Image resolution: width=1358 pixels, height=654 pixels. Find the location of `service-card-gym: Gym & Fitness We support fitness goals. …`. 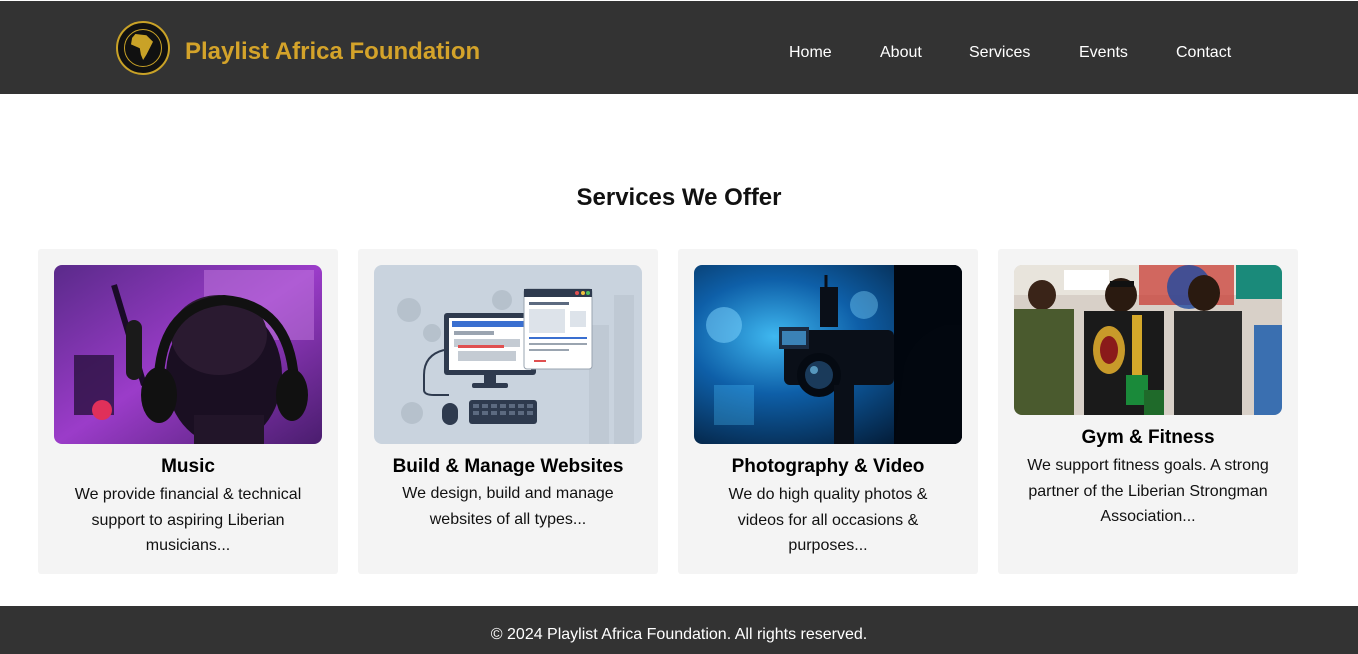

service-card-gym: Gym & Fitness We support fitness goals. … is located at coordinates (1148, 411).